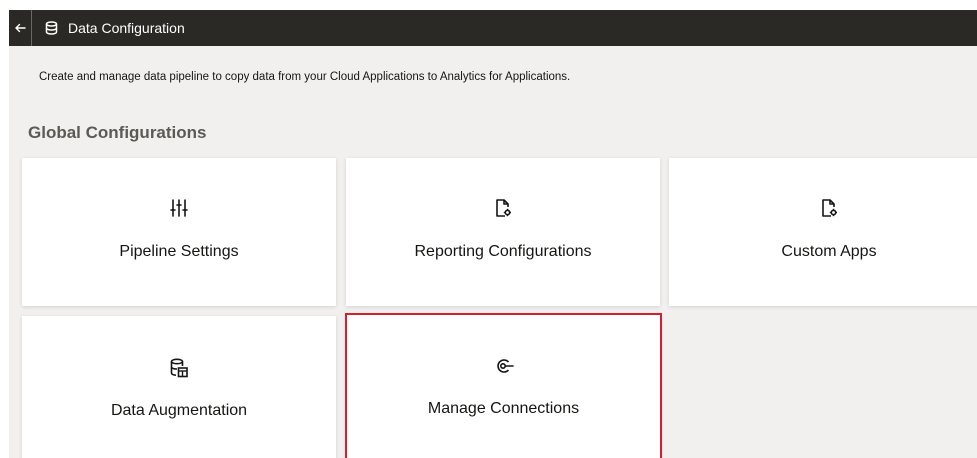 This screenshot has height=458, width=977. I want to click on pipeline-settings-tile: Pipeline Settings, so click(179, 232).